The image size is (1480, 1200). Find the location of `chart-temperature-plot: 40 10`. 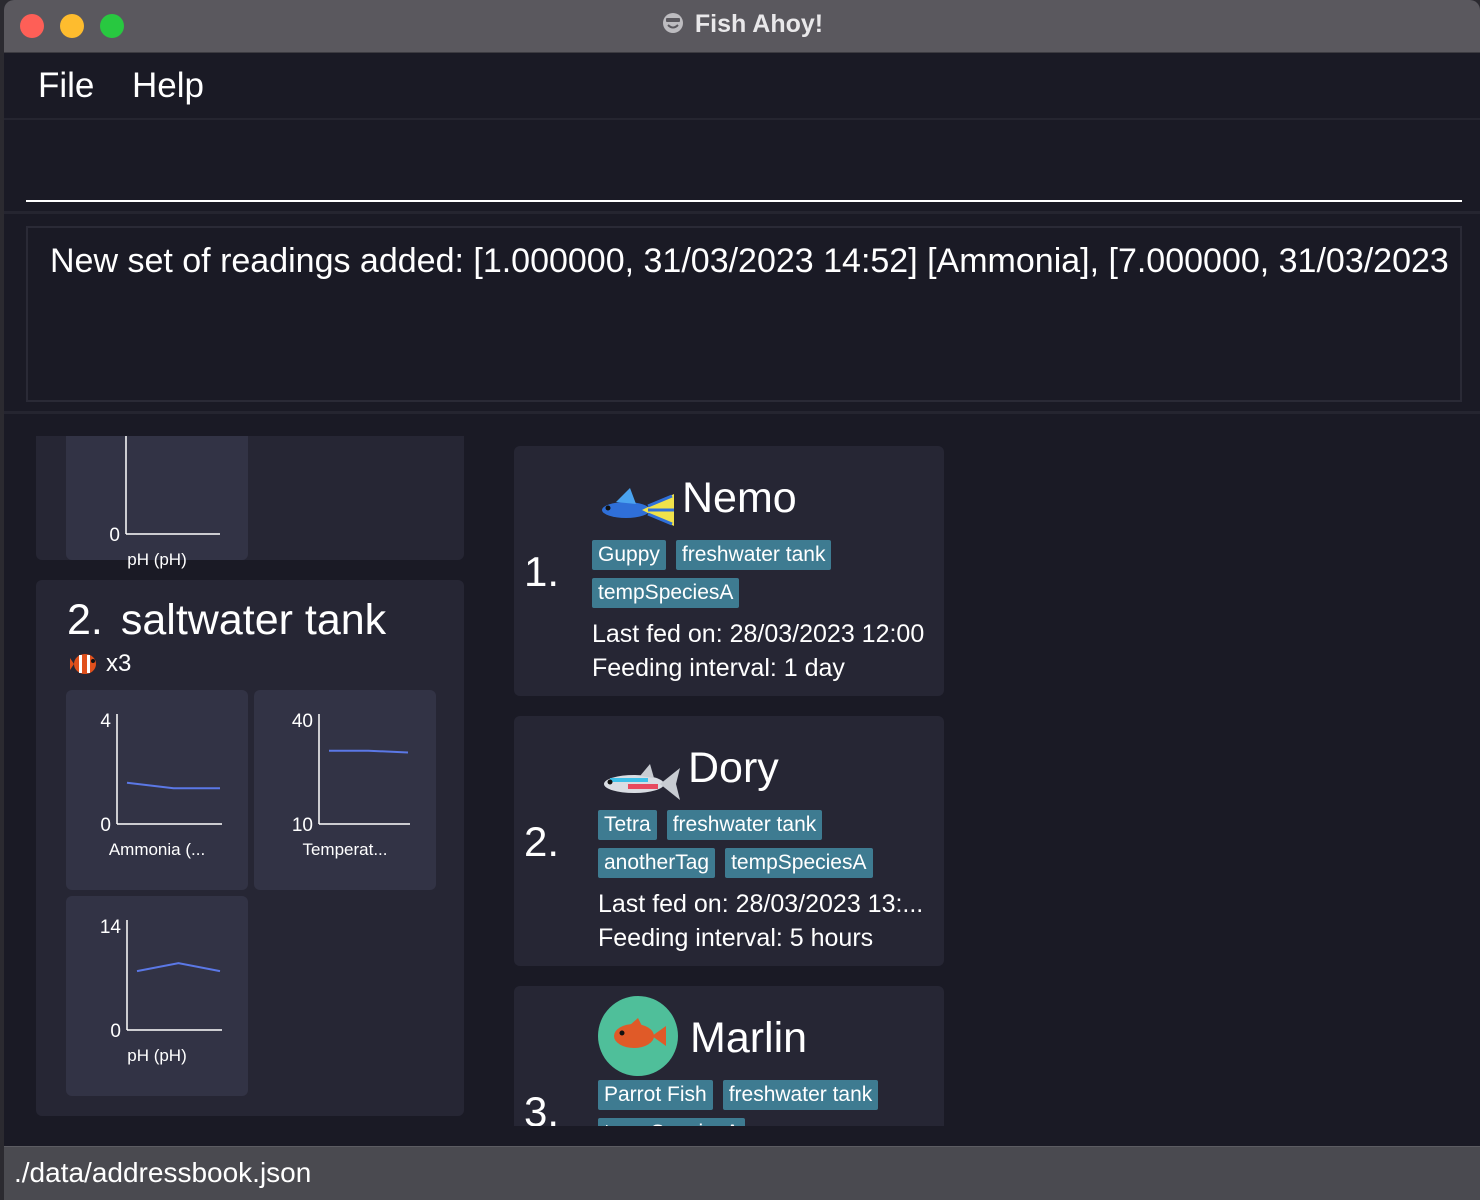

chart-temperature-plot: 40 10 is located at coordinates (351, 773).